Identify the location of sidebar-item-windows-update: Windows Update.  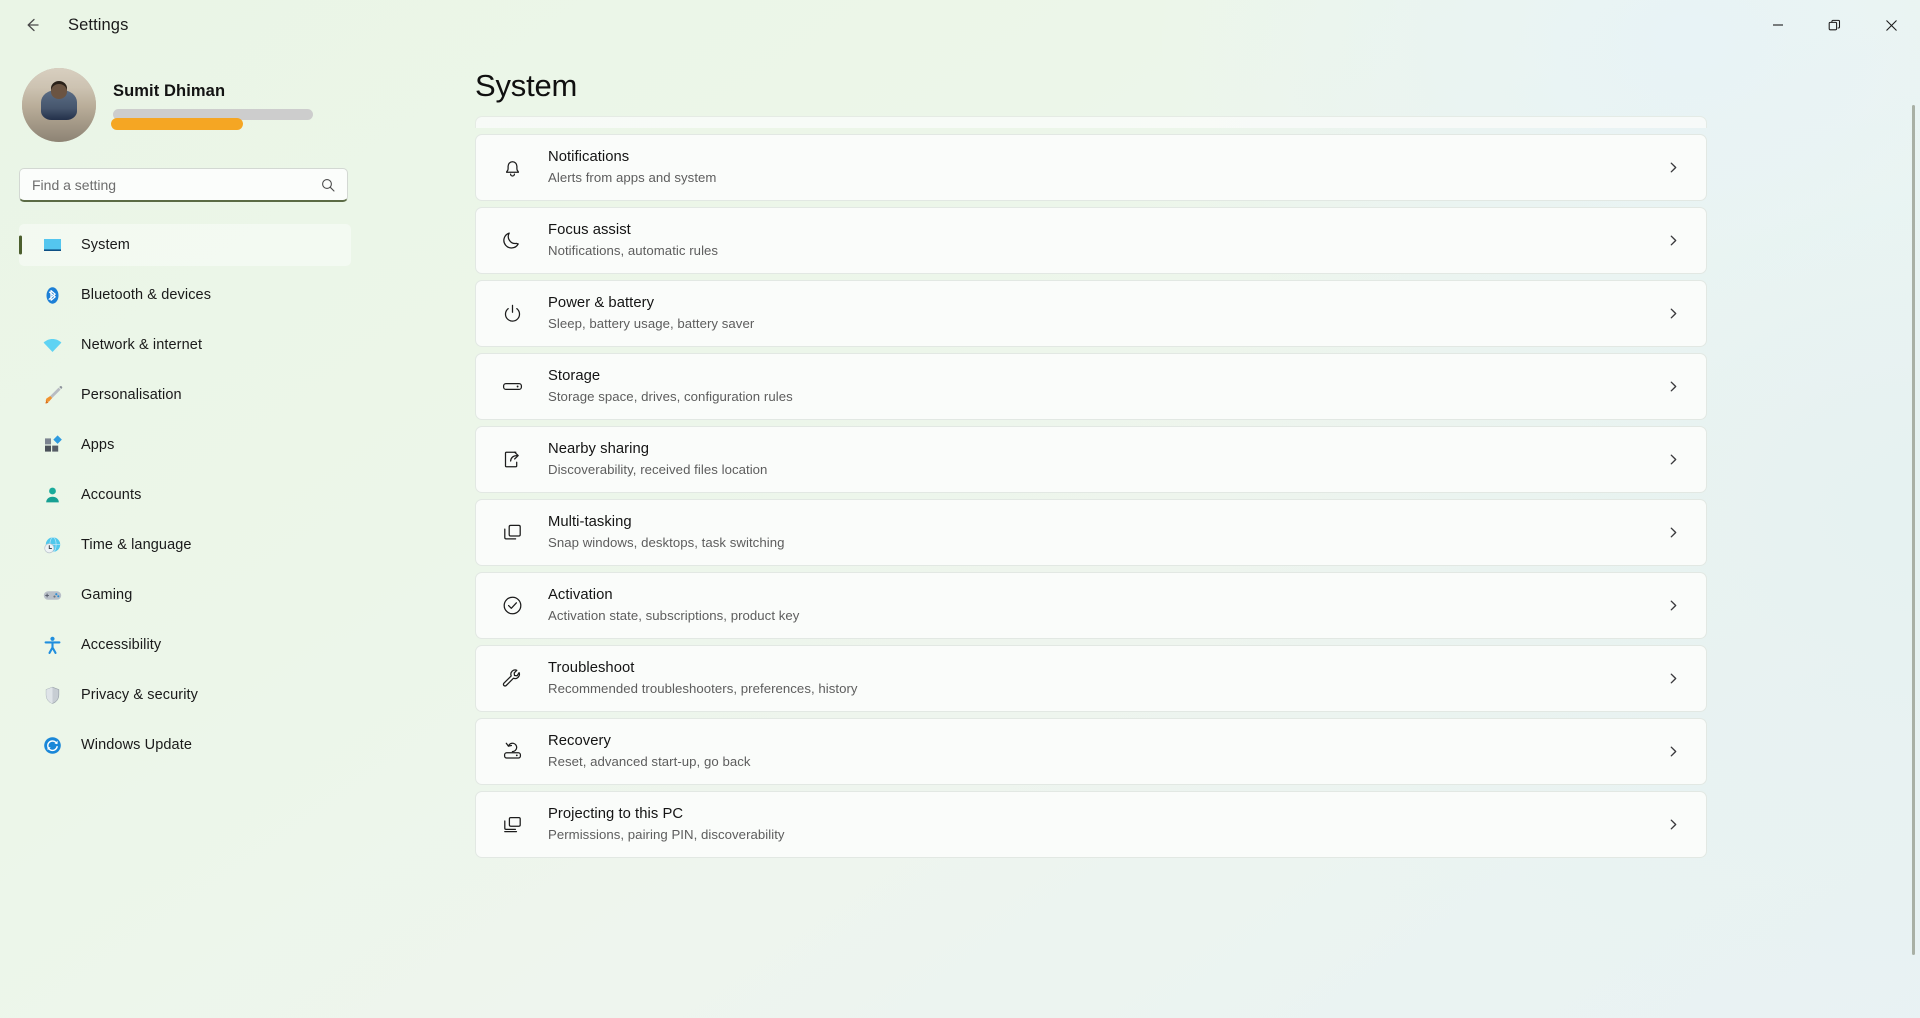
(185, 745).